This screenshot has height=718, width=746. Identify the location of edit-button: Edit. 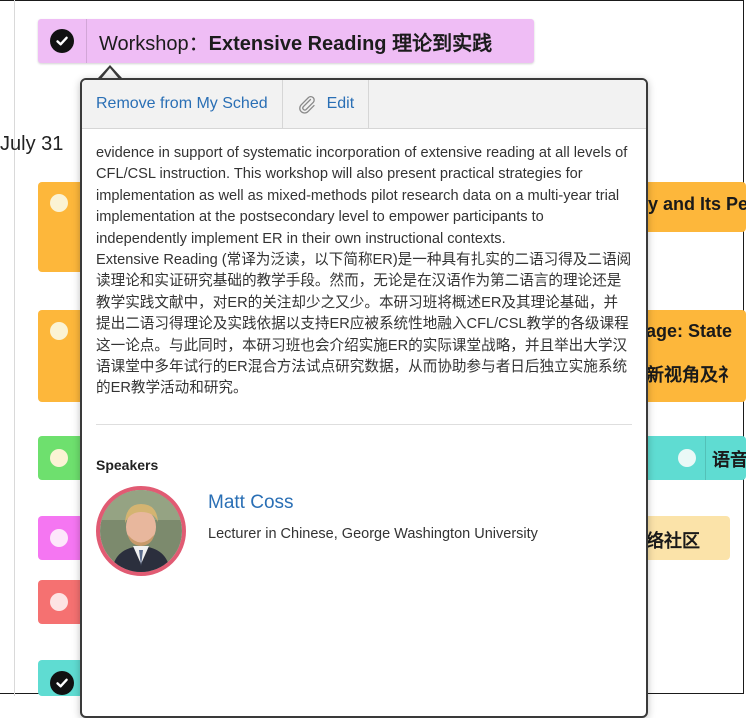
(326, 104).